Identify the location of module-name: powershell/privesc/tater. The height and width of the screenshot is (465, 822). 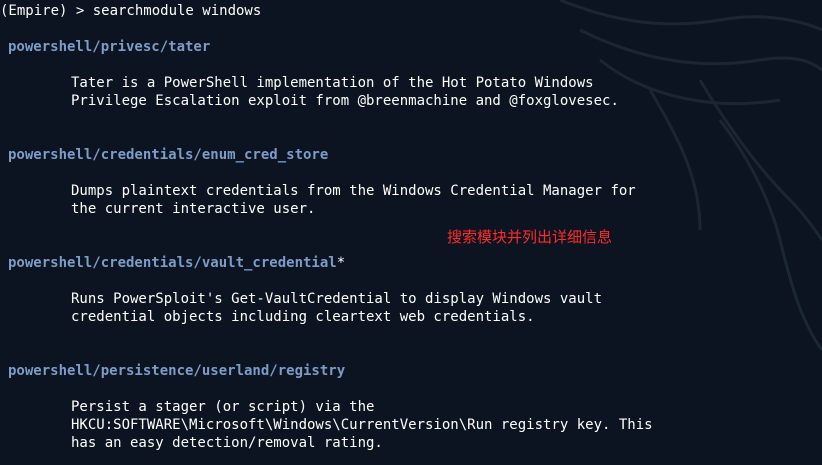
(109, 47).